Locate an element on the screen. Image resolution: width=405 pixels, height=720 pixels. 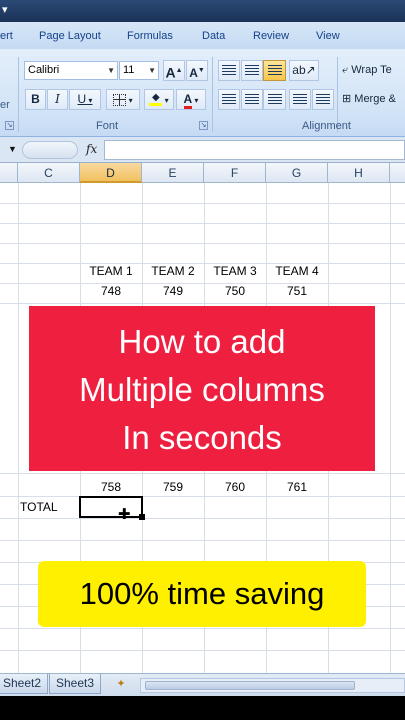
increase-indent-button is located at coordinates (323, 99).